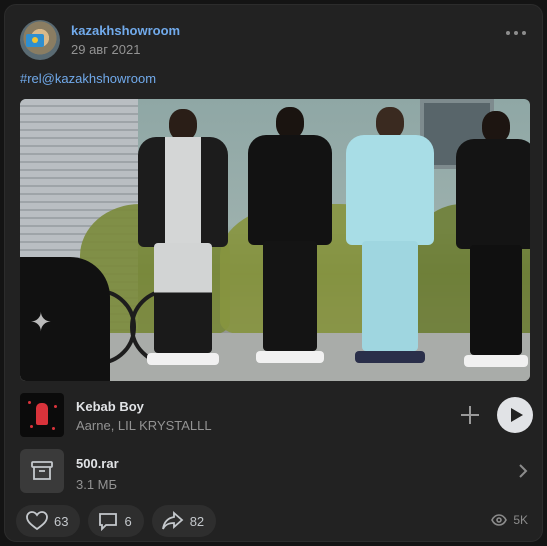 The height and width of the screenshot is (546, 547). Describe the element at coordinates (144, 425) in the screenshot. I see `track-artist: Aarne, LIL KRYSTALLL` at that location.